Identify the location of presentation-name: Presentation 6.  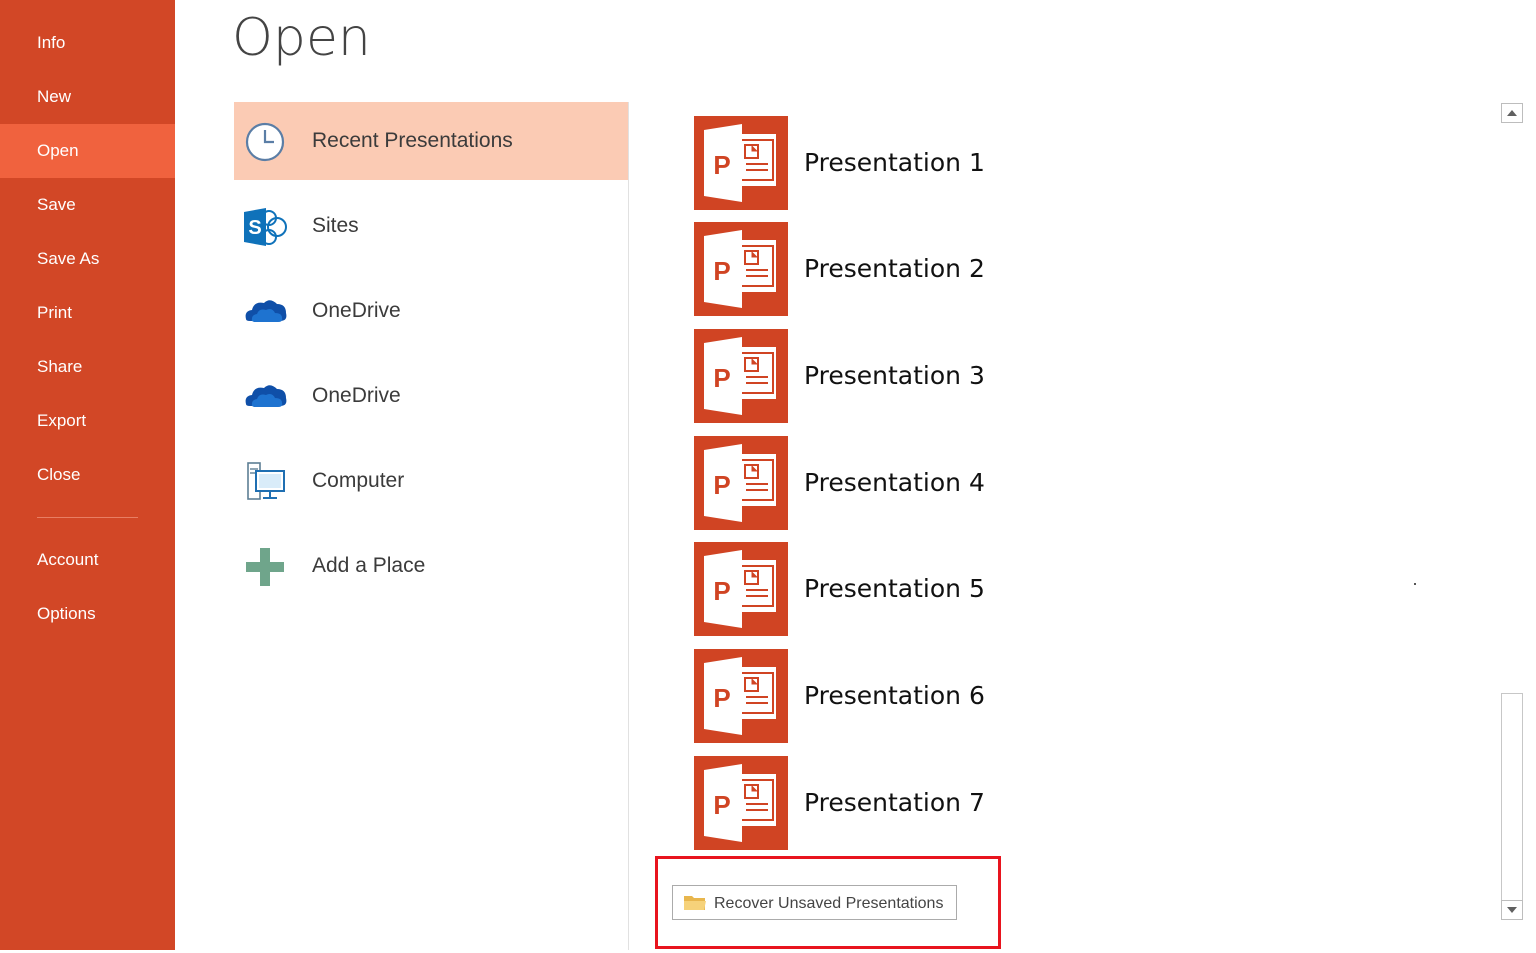
(894, 695).